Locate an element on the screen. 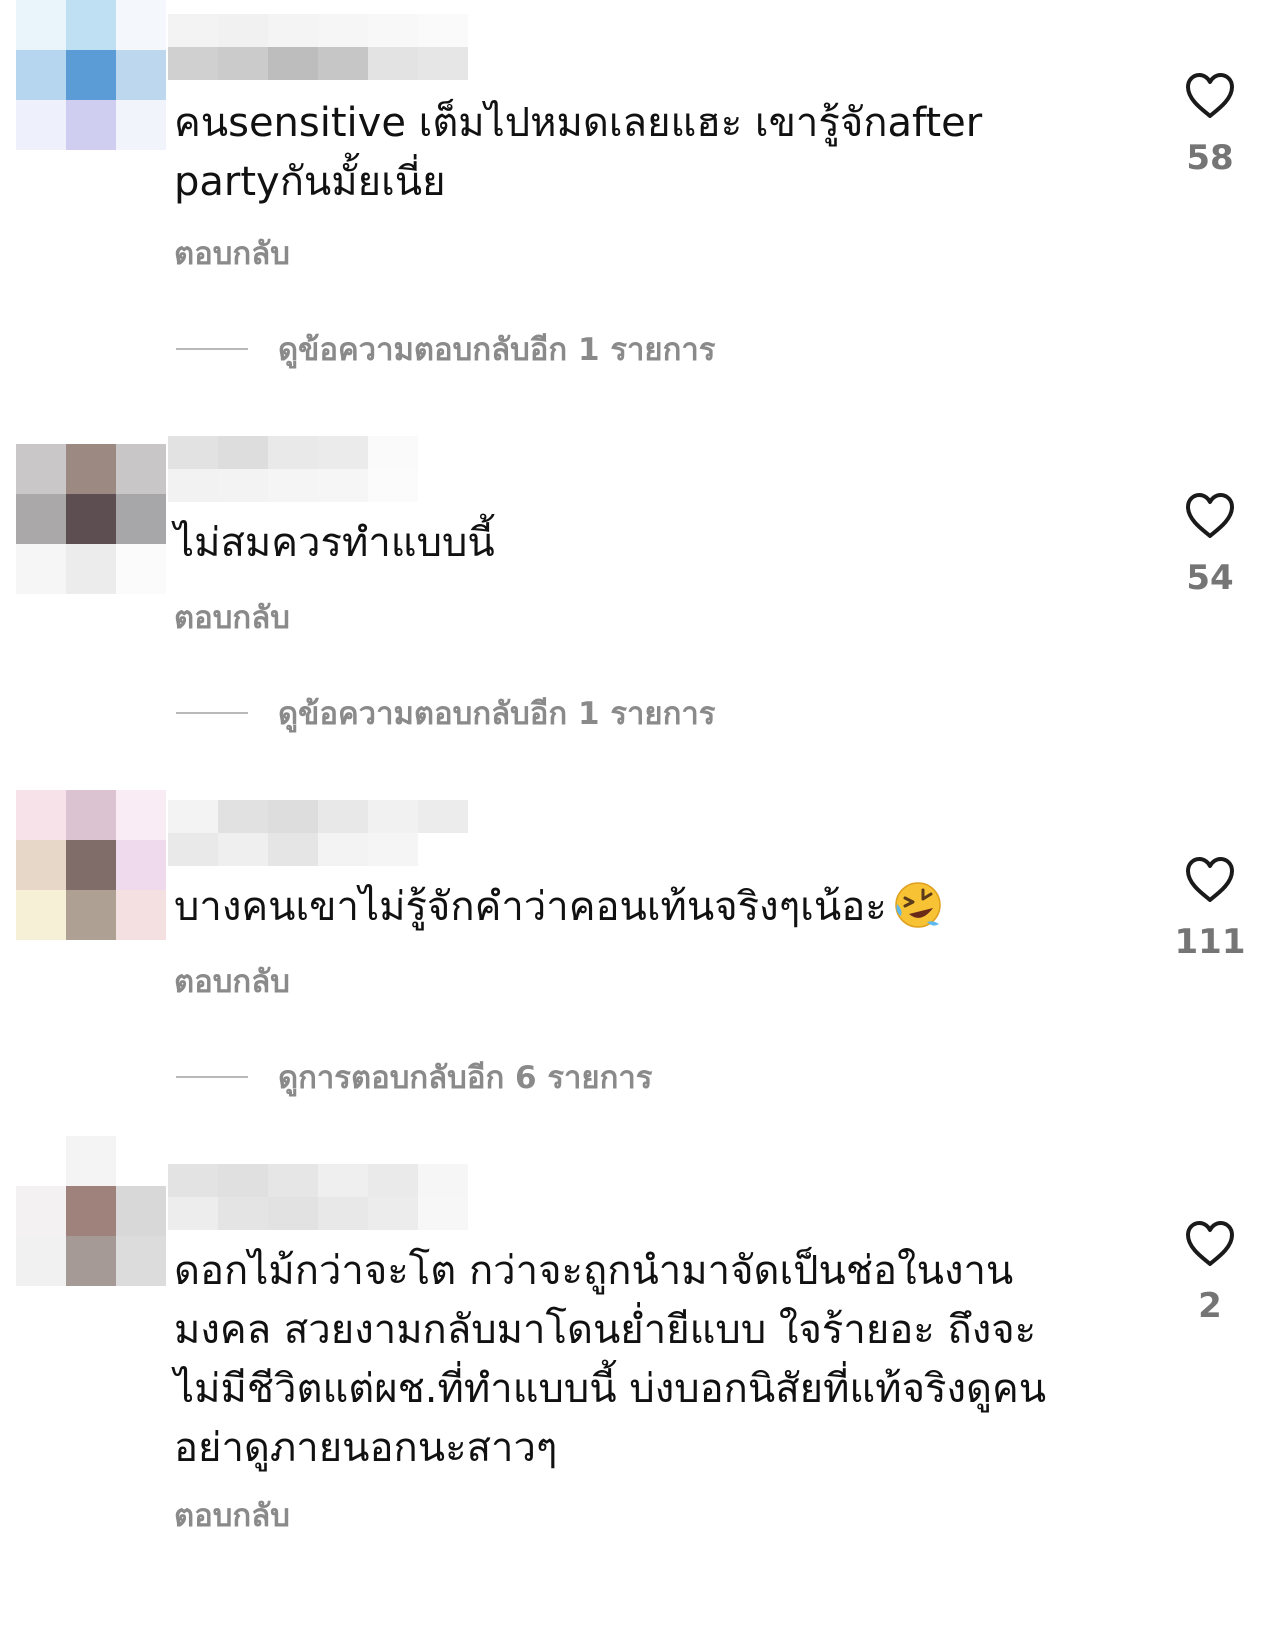 The image size is (1280, 1652). like-button: 58 is located at coordinates (1210, 125).